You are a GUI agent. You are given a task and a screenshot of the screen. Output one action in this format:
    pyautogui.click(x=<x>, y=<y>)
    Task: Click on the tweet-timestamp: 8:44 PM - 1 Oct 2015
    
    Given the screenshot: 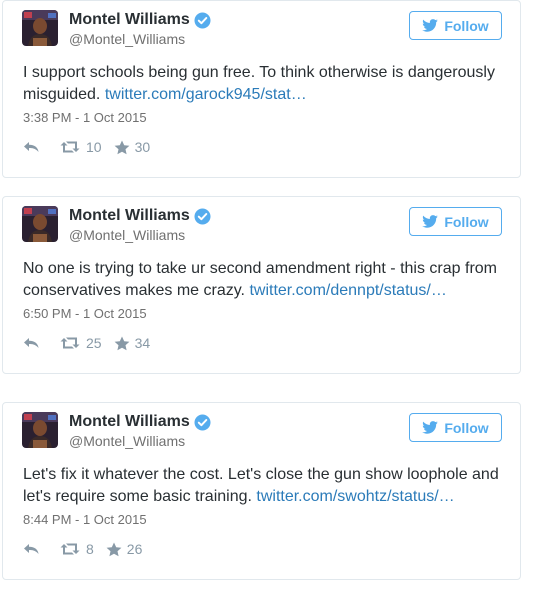 What is the action you would take?
    pyautogui.click(x=85, y=519)
    